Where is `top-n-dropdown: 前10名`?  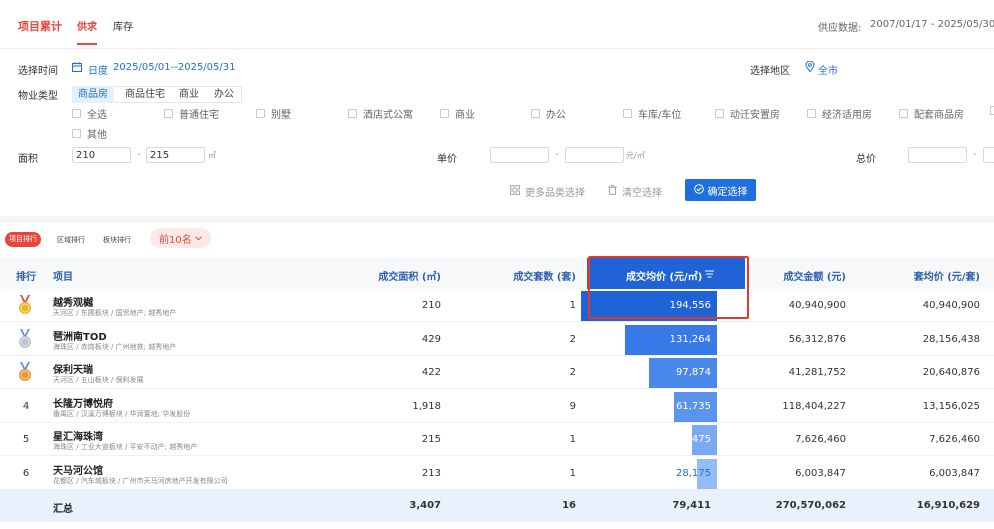 top-n-dropdown: 前10名 is located at coordinates (180, 238).